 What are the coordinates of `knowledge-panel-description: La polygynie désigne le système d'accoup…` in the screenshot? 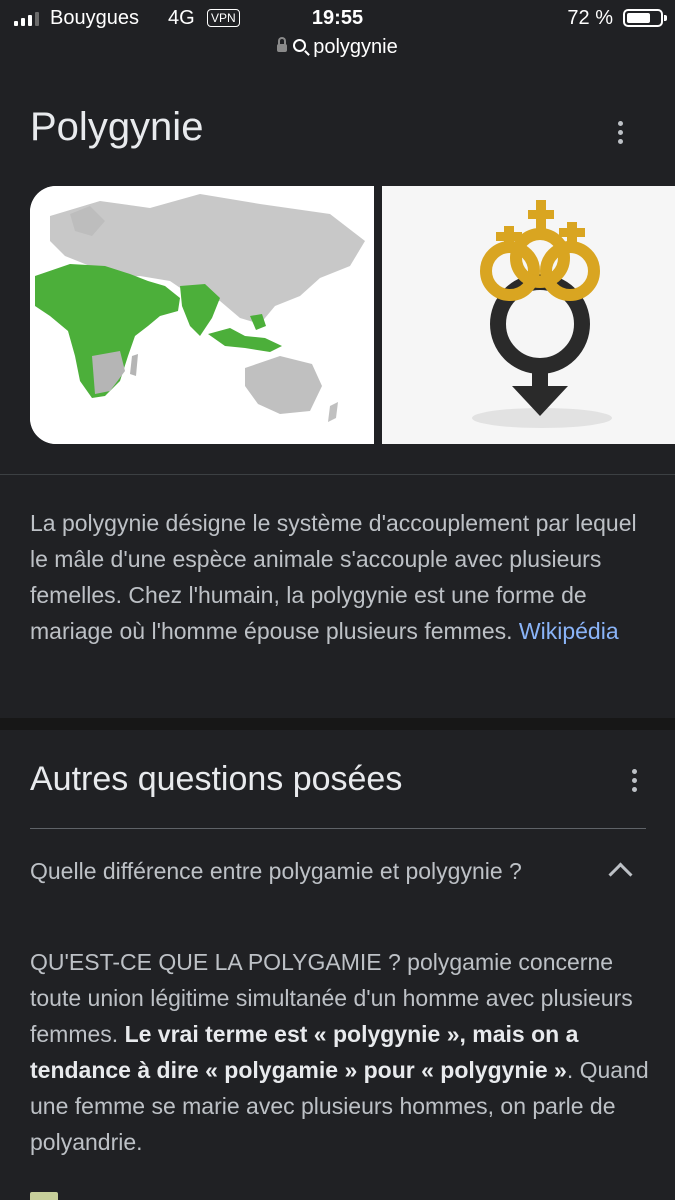 It's located at (340, 577).